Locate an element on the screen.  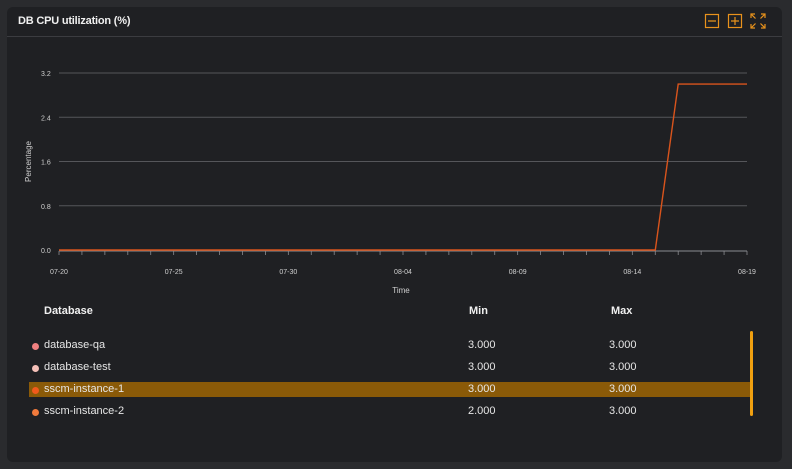
panel-title: DB CPU utilization (%) is located at coordinates (74, 21).